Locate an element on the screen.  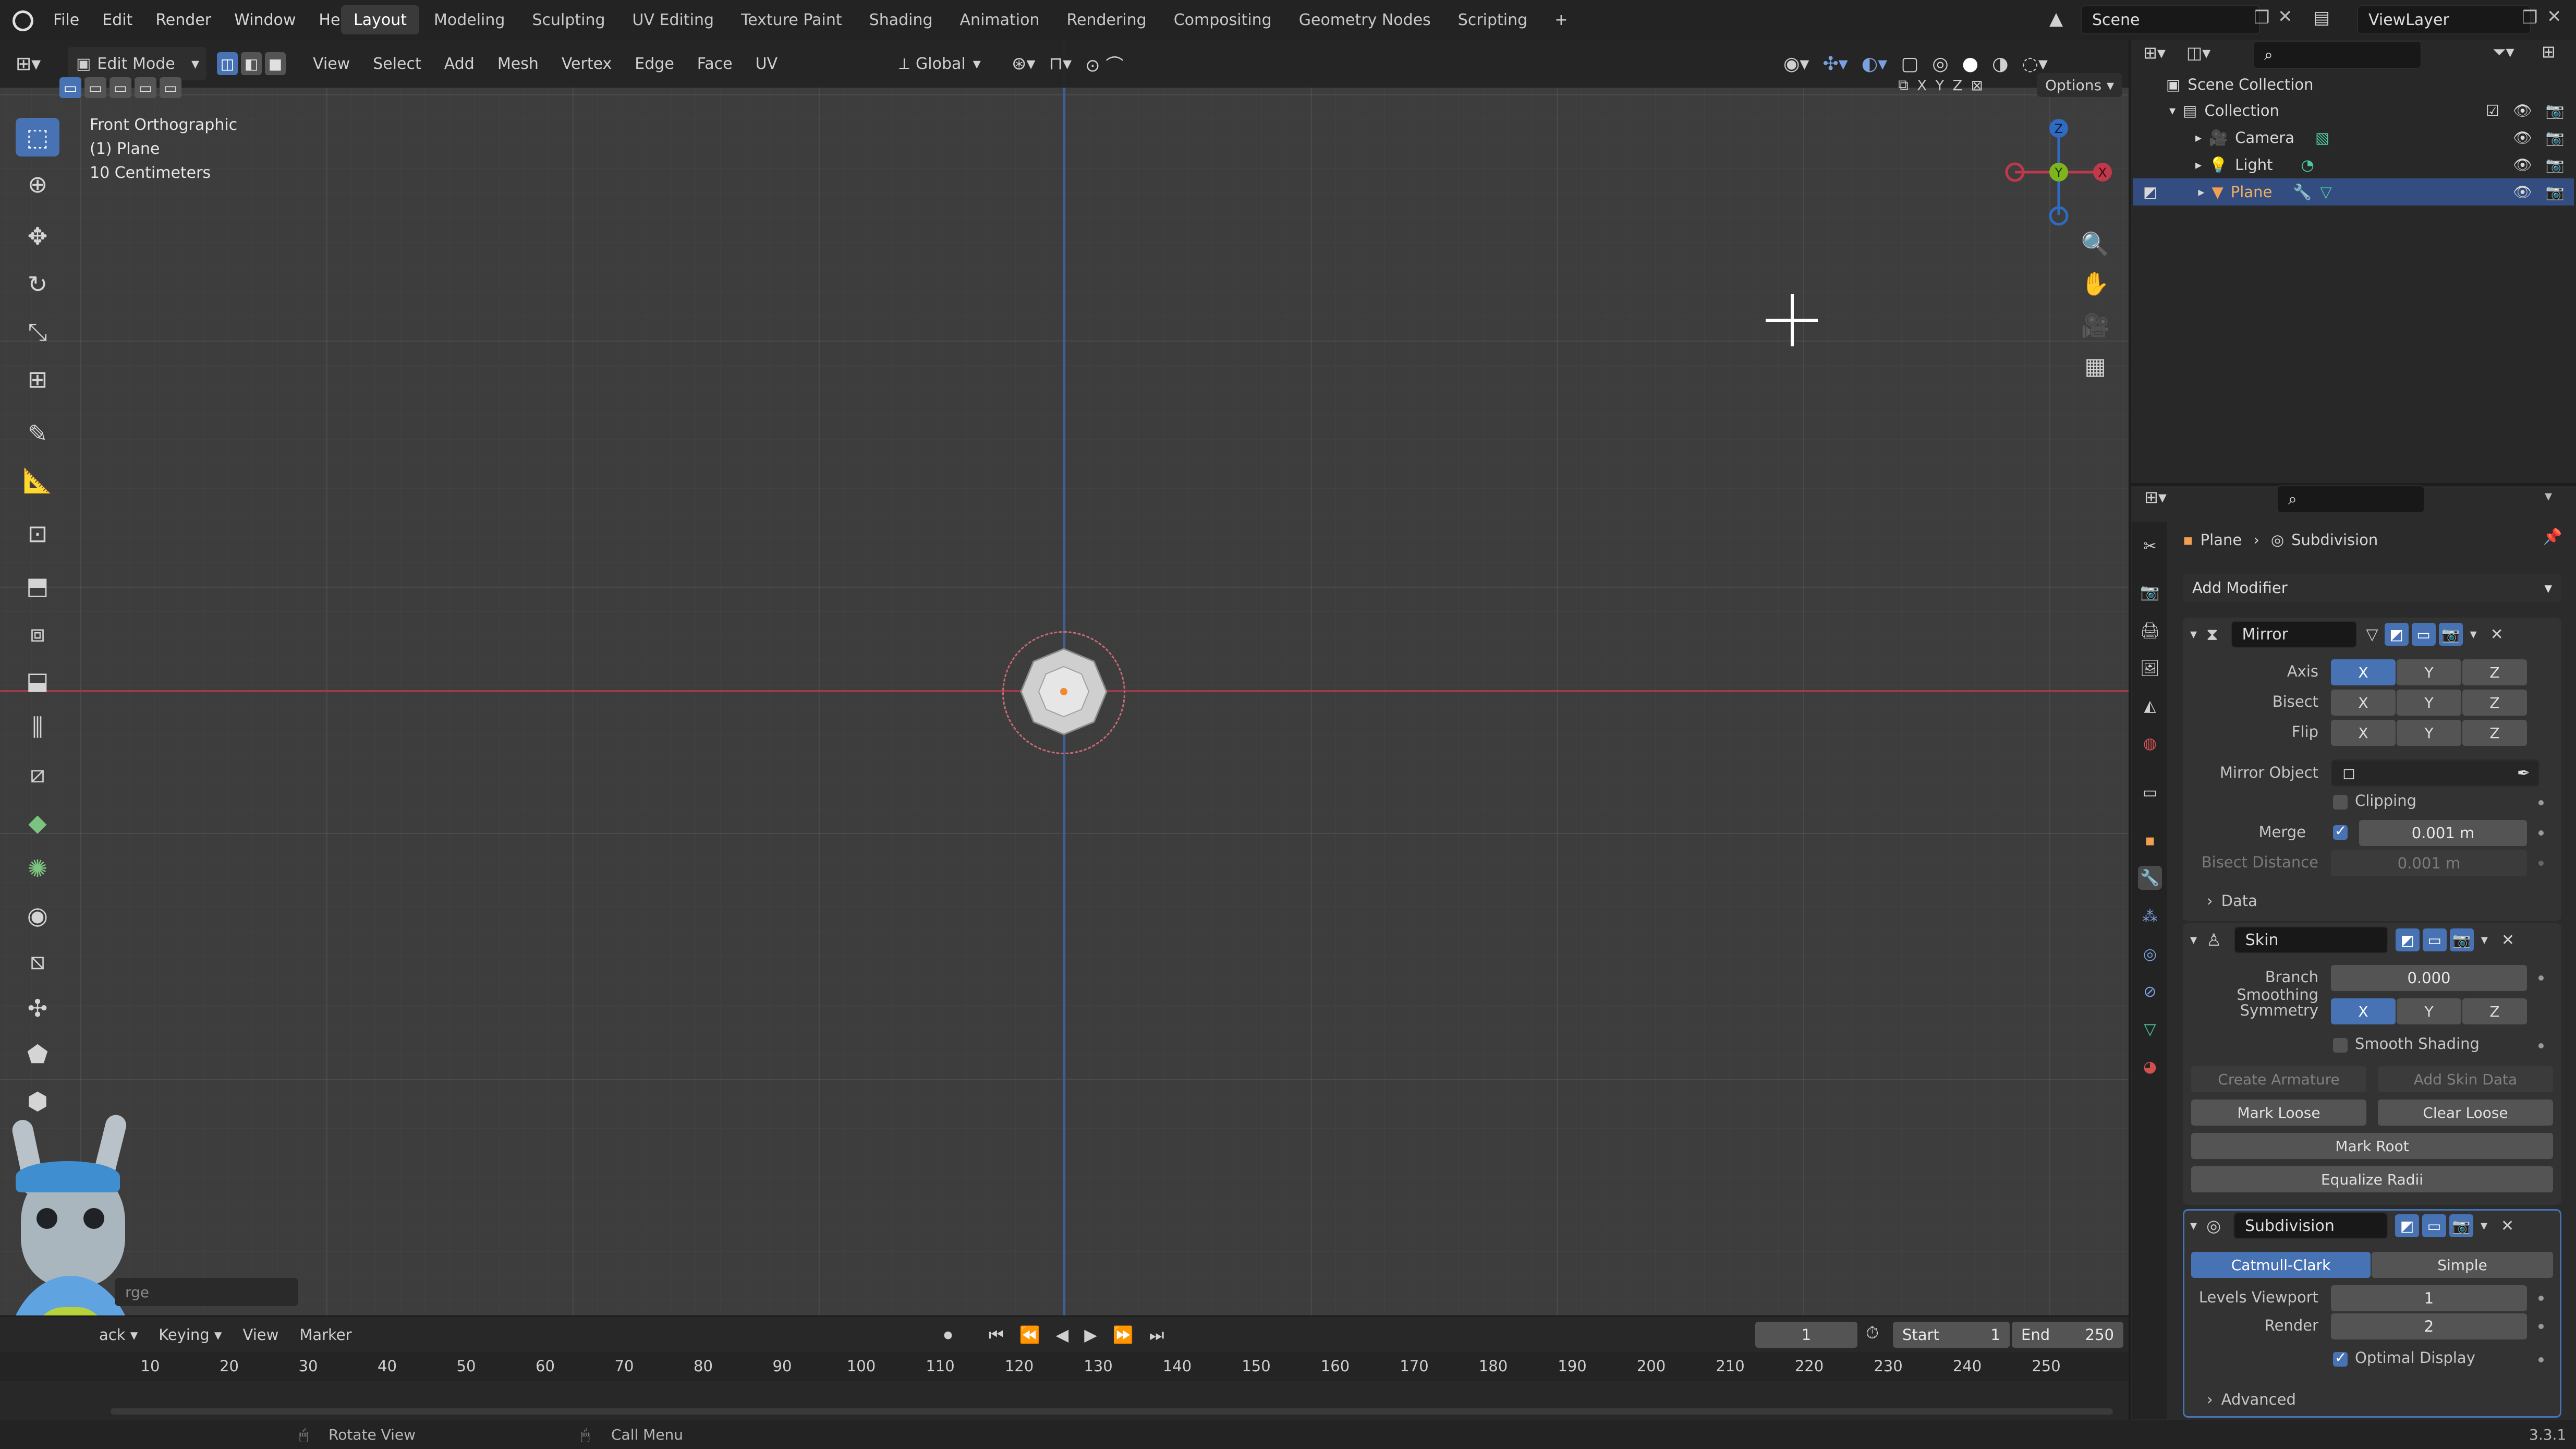
tab-geometry-nodes: Geometry Nodes is located at coordinates (1364, 19).